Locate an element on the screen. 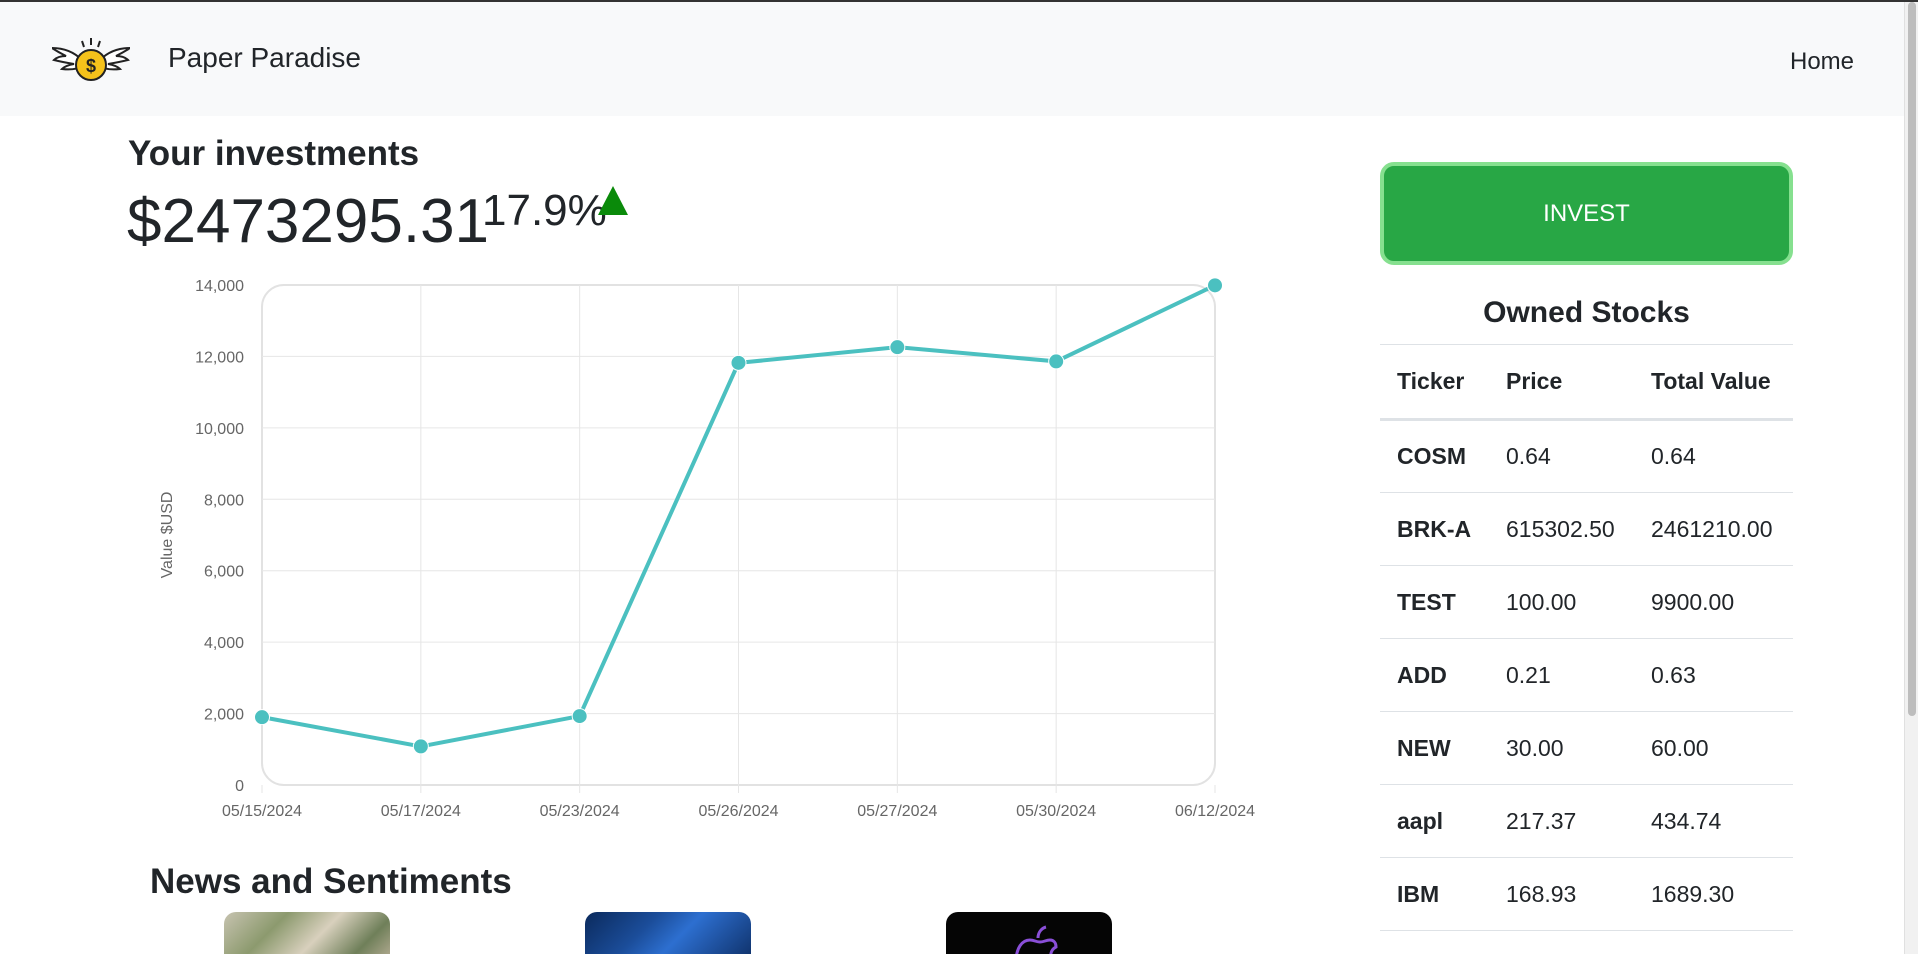 This screenshot has height=954, width=1918. nav-home-link: Home is located at coordinates (1822, 62).